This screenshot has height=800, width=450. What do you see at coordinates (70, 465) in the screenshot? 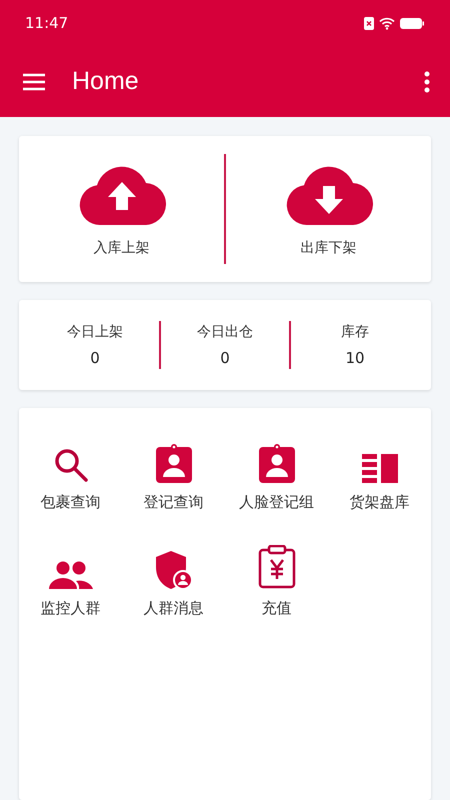
I see `search-icon` at bounding box center [70, 465].